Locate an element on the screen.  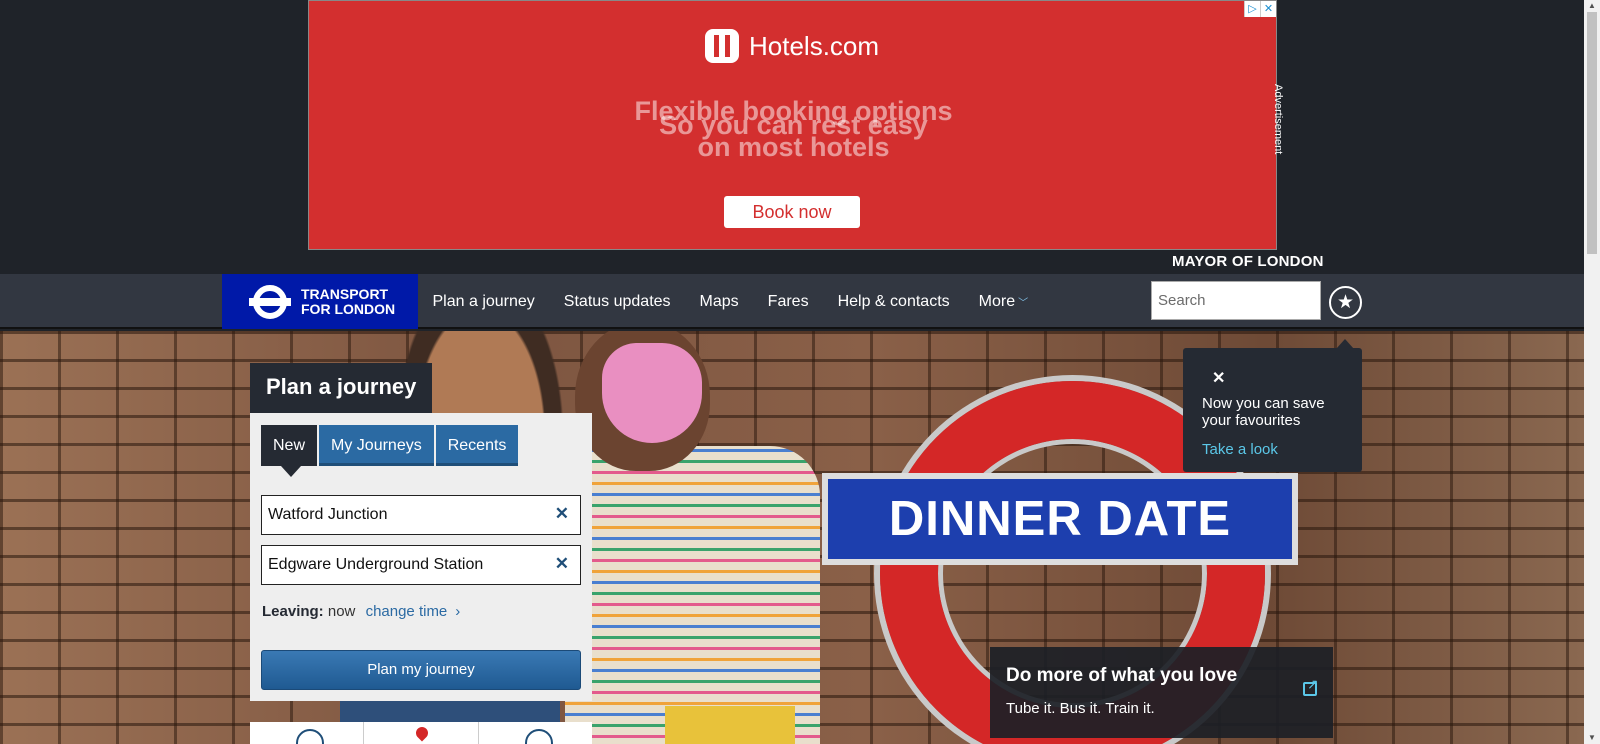
ad-brand-logo: Hotels.com is located at coordinates (792, 46).